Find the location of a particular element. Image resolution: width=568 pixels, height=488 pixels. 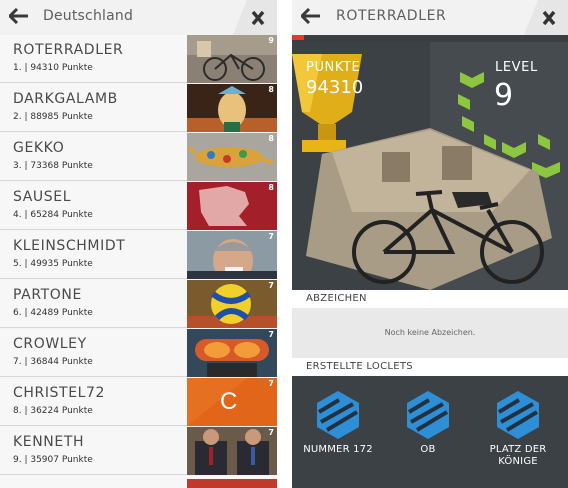

list-item: DARKGALAMB 2. | 88985 Punkte 8 is located at coordinates (138, 108).